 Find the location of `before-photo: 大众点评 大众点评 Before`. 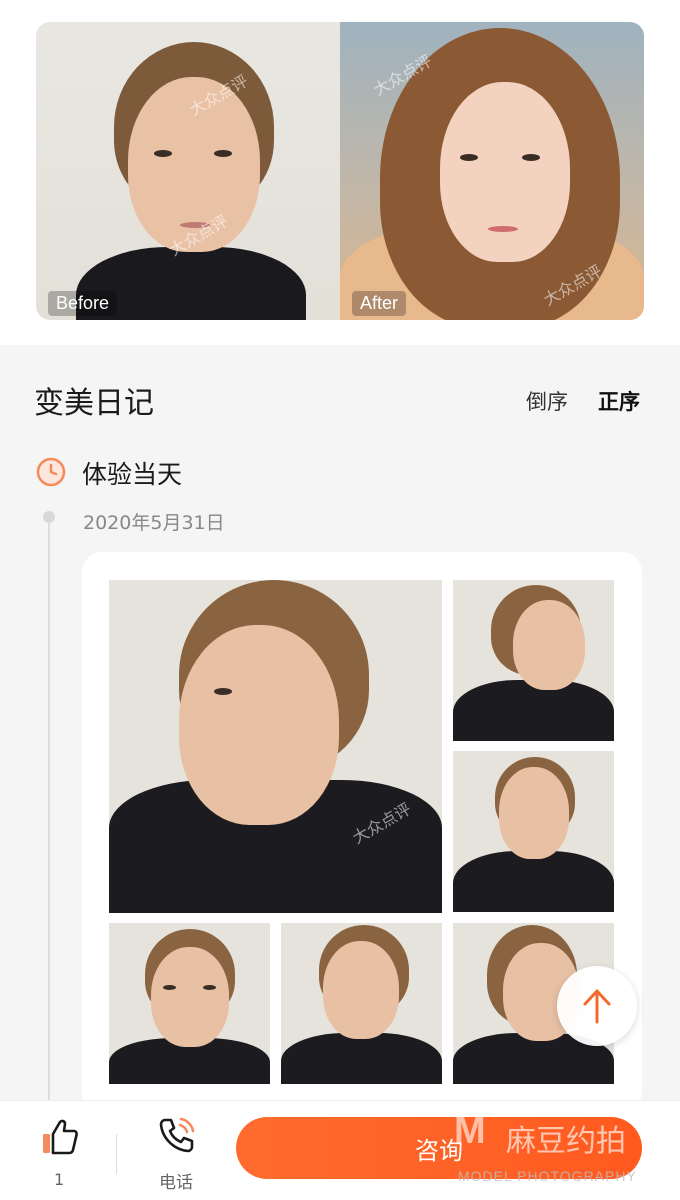

before-photo: 大众点评 大众点评 Before is located at coordinates (188, 171).